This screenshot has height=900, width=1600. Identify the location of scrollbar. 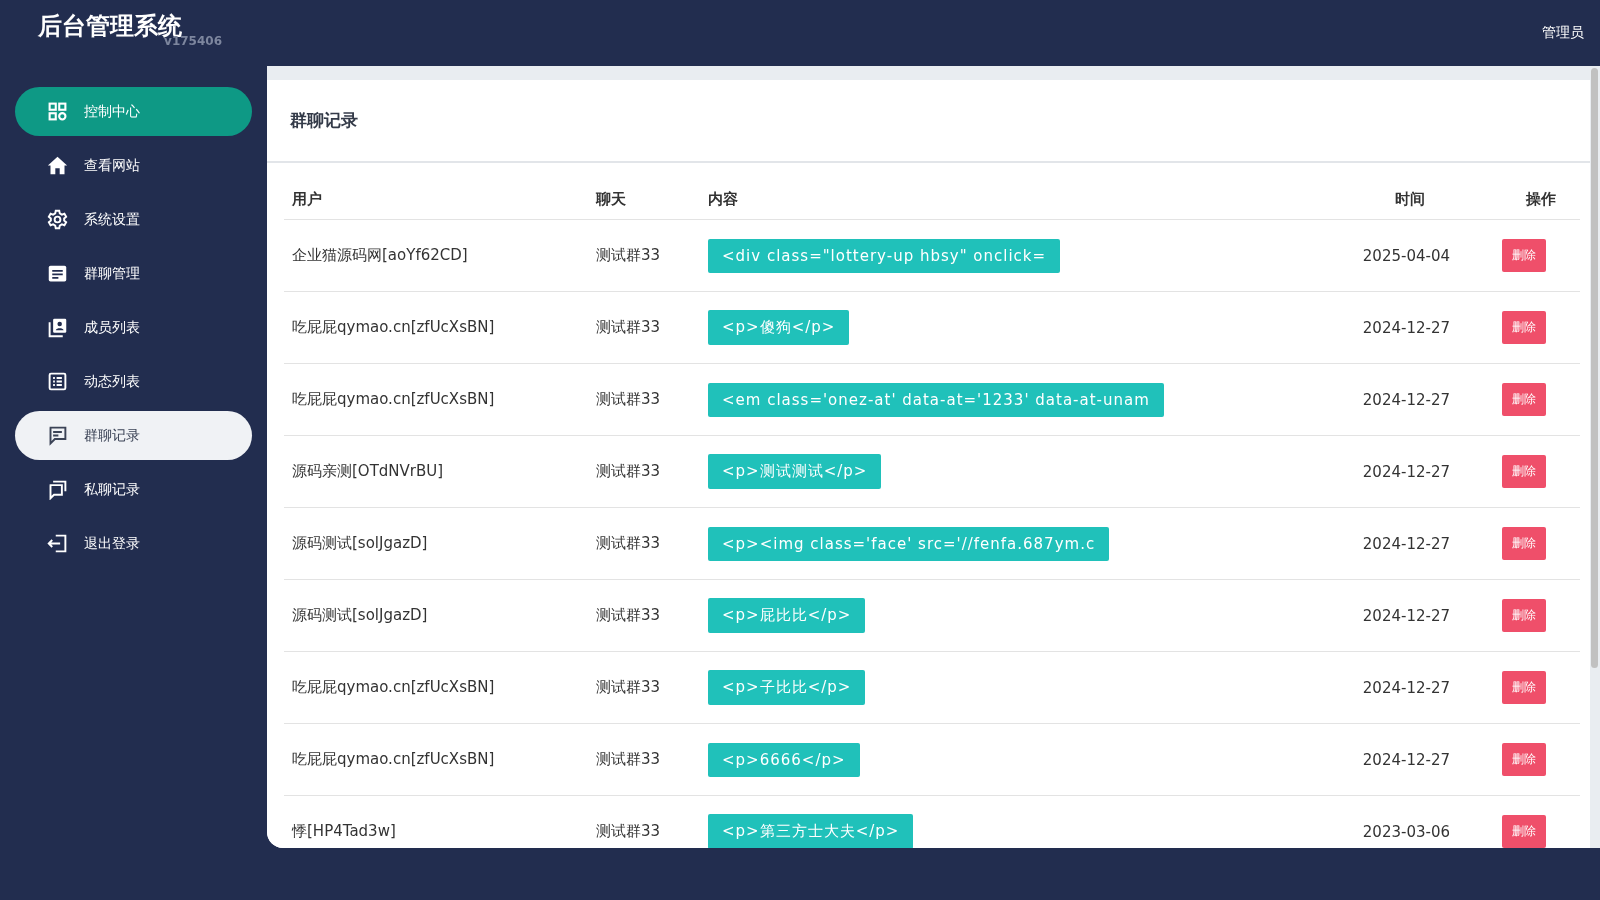
(1594, 368).